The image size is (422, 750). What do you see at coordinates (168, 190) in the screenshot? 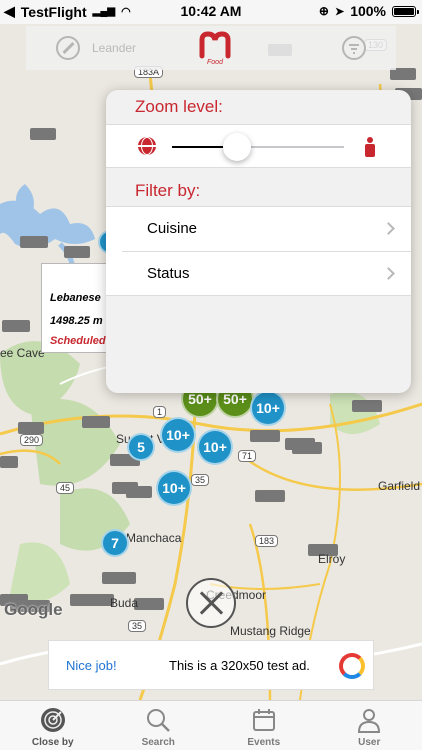
I see `filter-by-heading: Filter by:` at bounding box center [168, 190].